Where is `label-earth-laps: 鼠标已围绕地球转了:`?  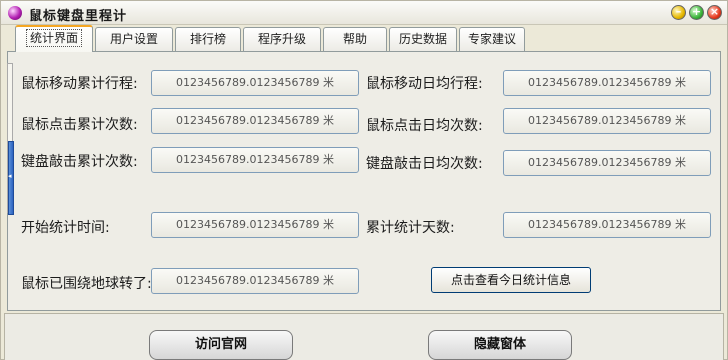
label-earth-laps: 鼠标已围绕地球转了: is located at coordinates (86, 284).